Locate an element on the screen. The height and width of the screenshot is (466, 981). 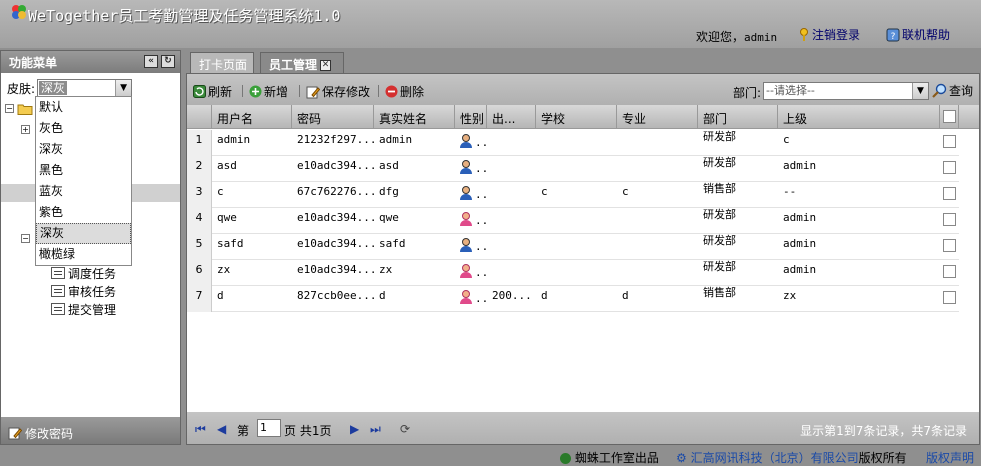
department-select: --请选择-- ▼ is located at coordinates (846, 91).